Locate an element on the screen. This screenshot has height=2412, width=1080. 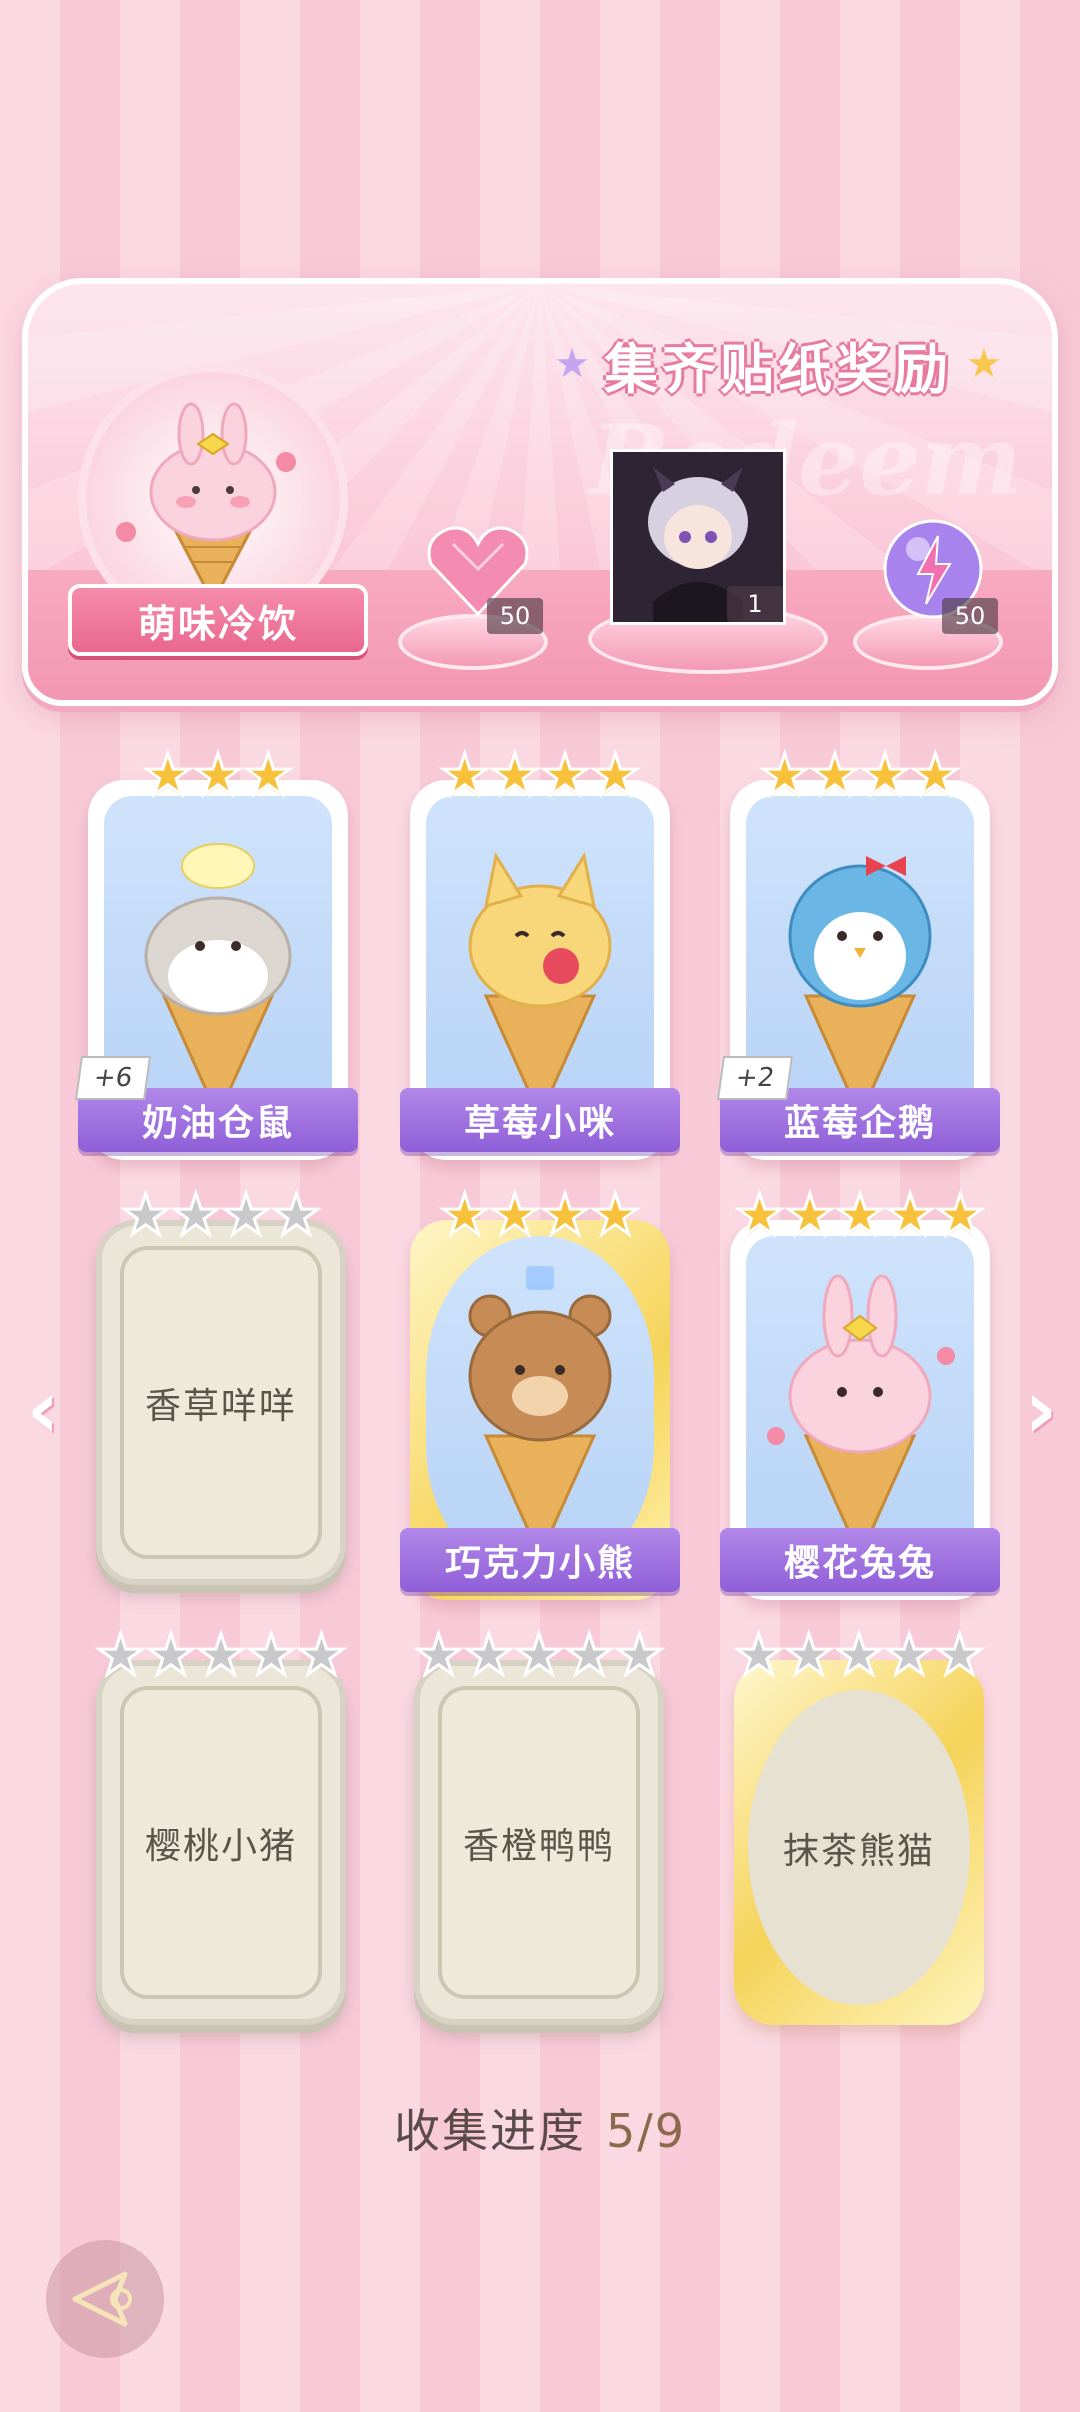
back-button is located at coordinates (105, 2299).